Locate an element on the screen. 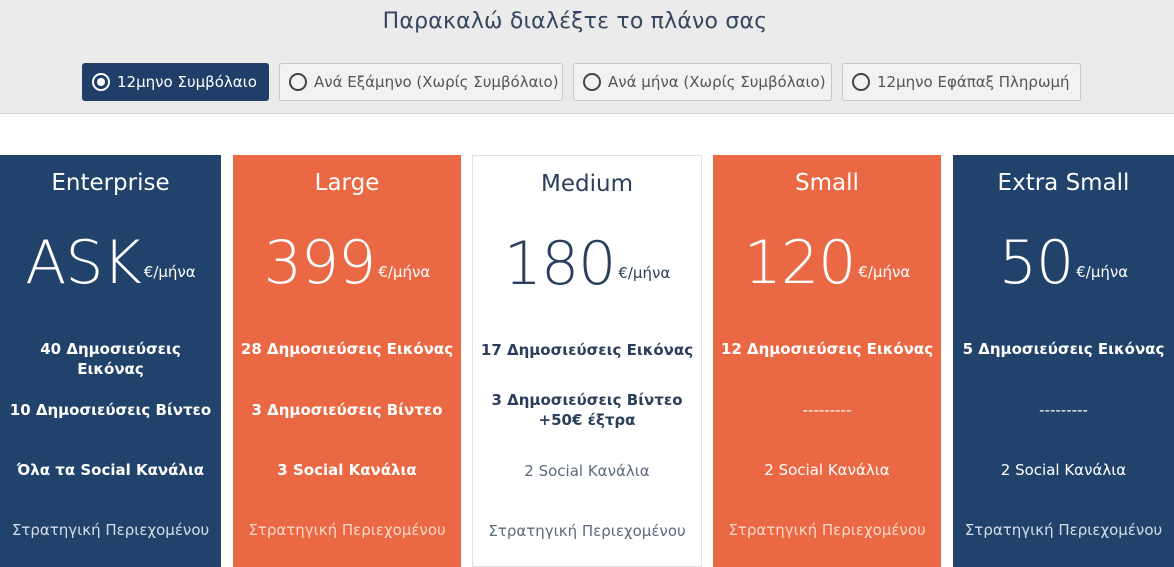 The image size is (1174, 567). feature-image-posts: 5 Δημοσιεύσεις Εικόνας is located at coordinates (1063, 349).